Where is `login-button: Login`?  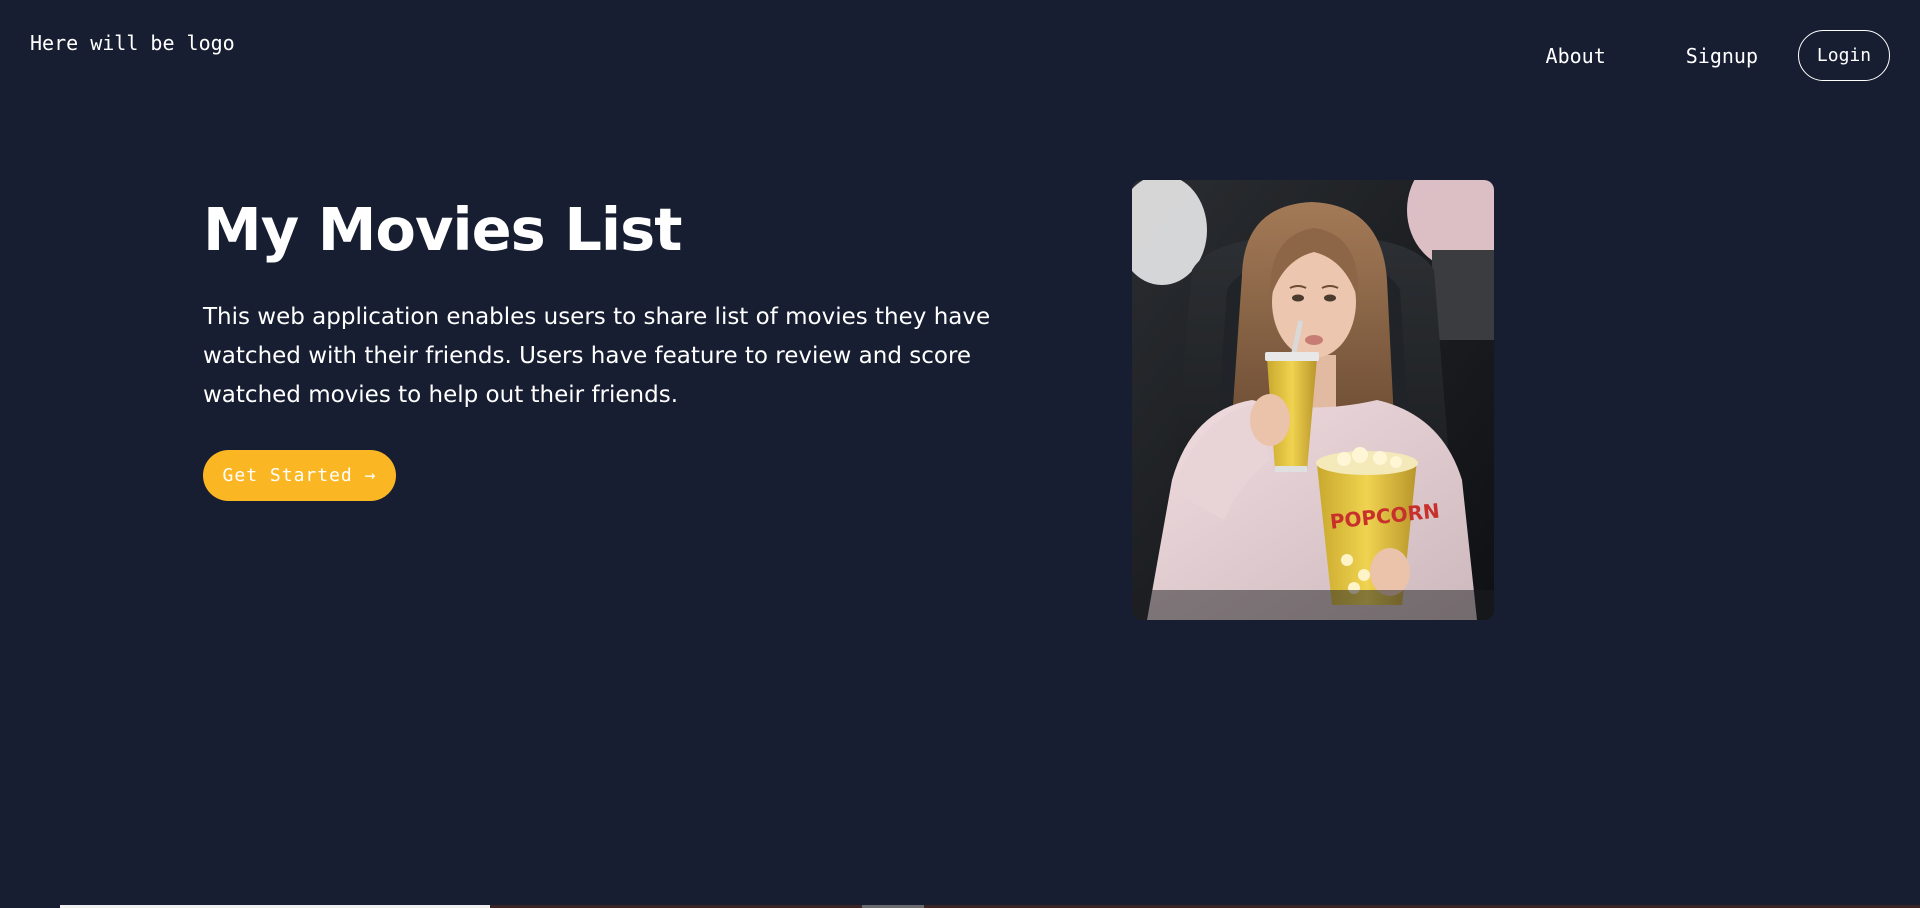
login-button: Login is located at coordinates (1844, 55).